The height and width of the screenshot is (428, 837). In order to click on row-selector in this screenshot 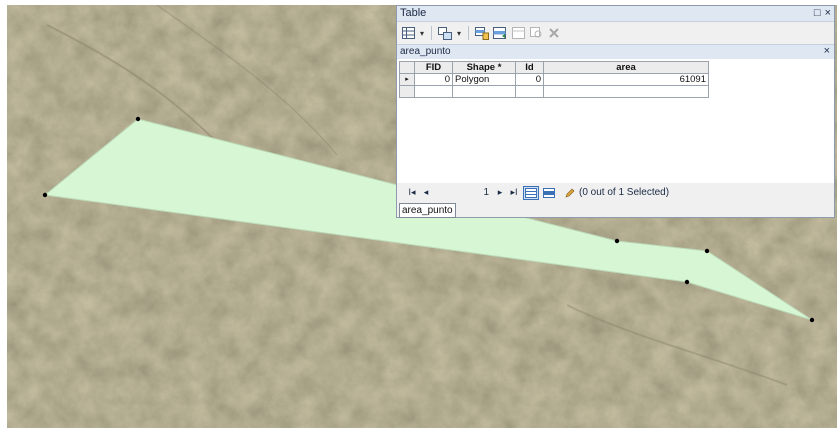, I will do `click(407, 91)`.